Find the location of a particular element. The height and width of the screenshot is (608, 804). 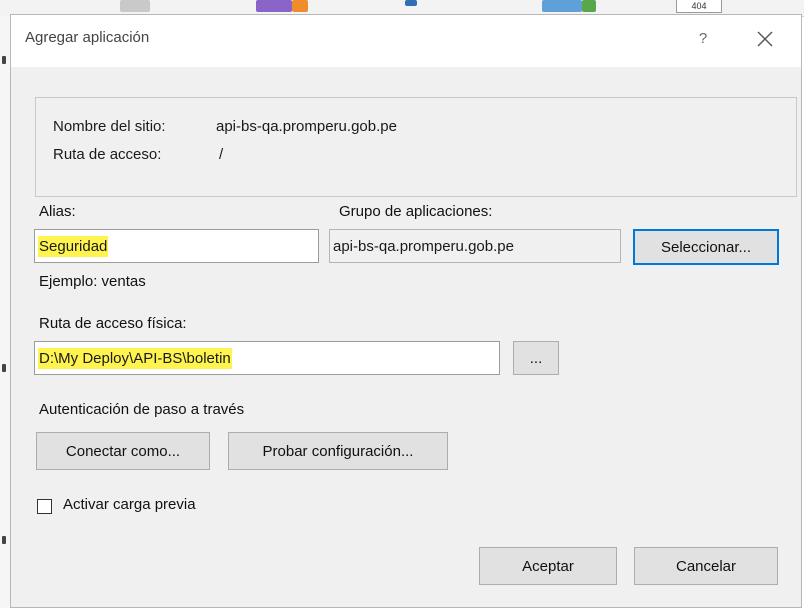

site-name-value: api-bs-qa.promperu.gob.pe is located at coordinates (306, 126).